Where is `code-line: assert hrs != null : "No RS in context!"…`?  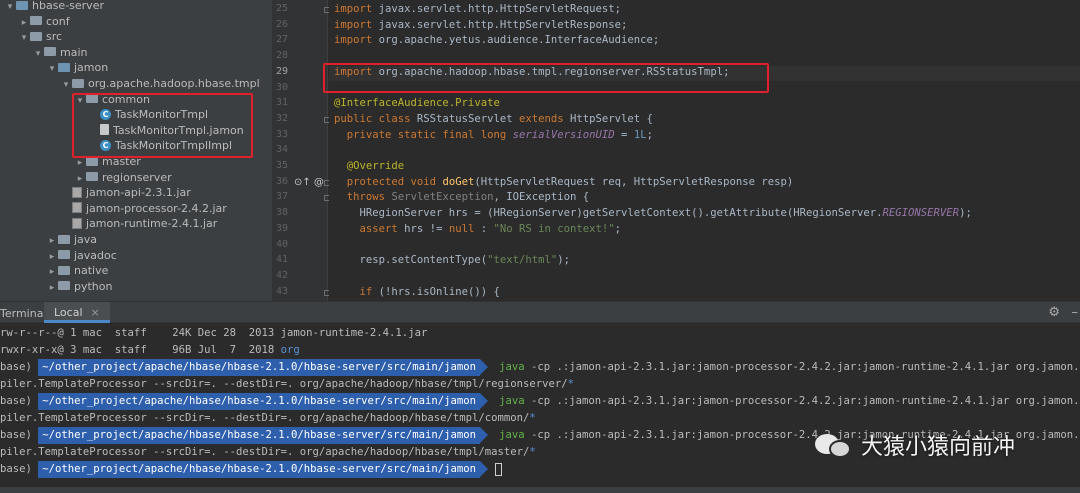
code-line: assert hrs != null : "No RS in context!"… is located at coordinates (490, 228).